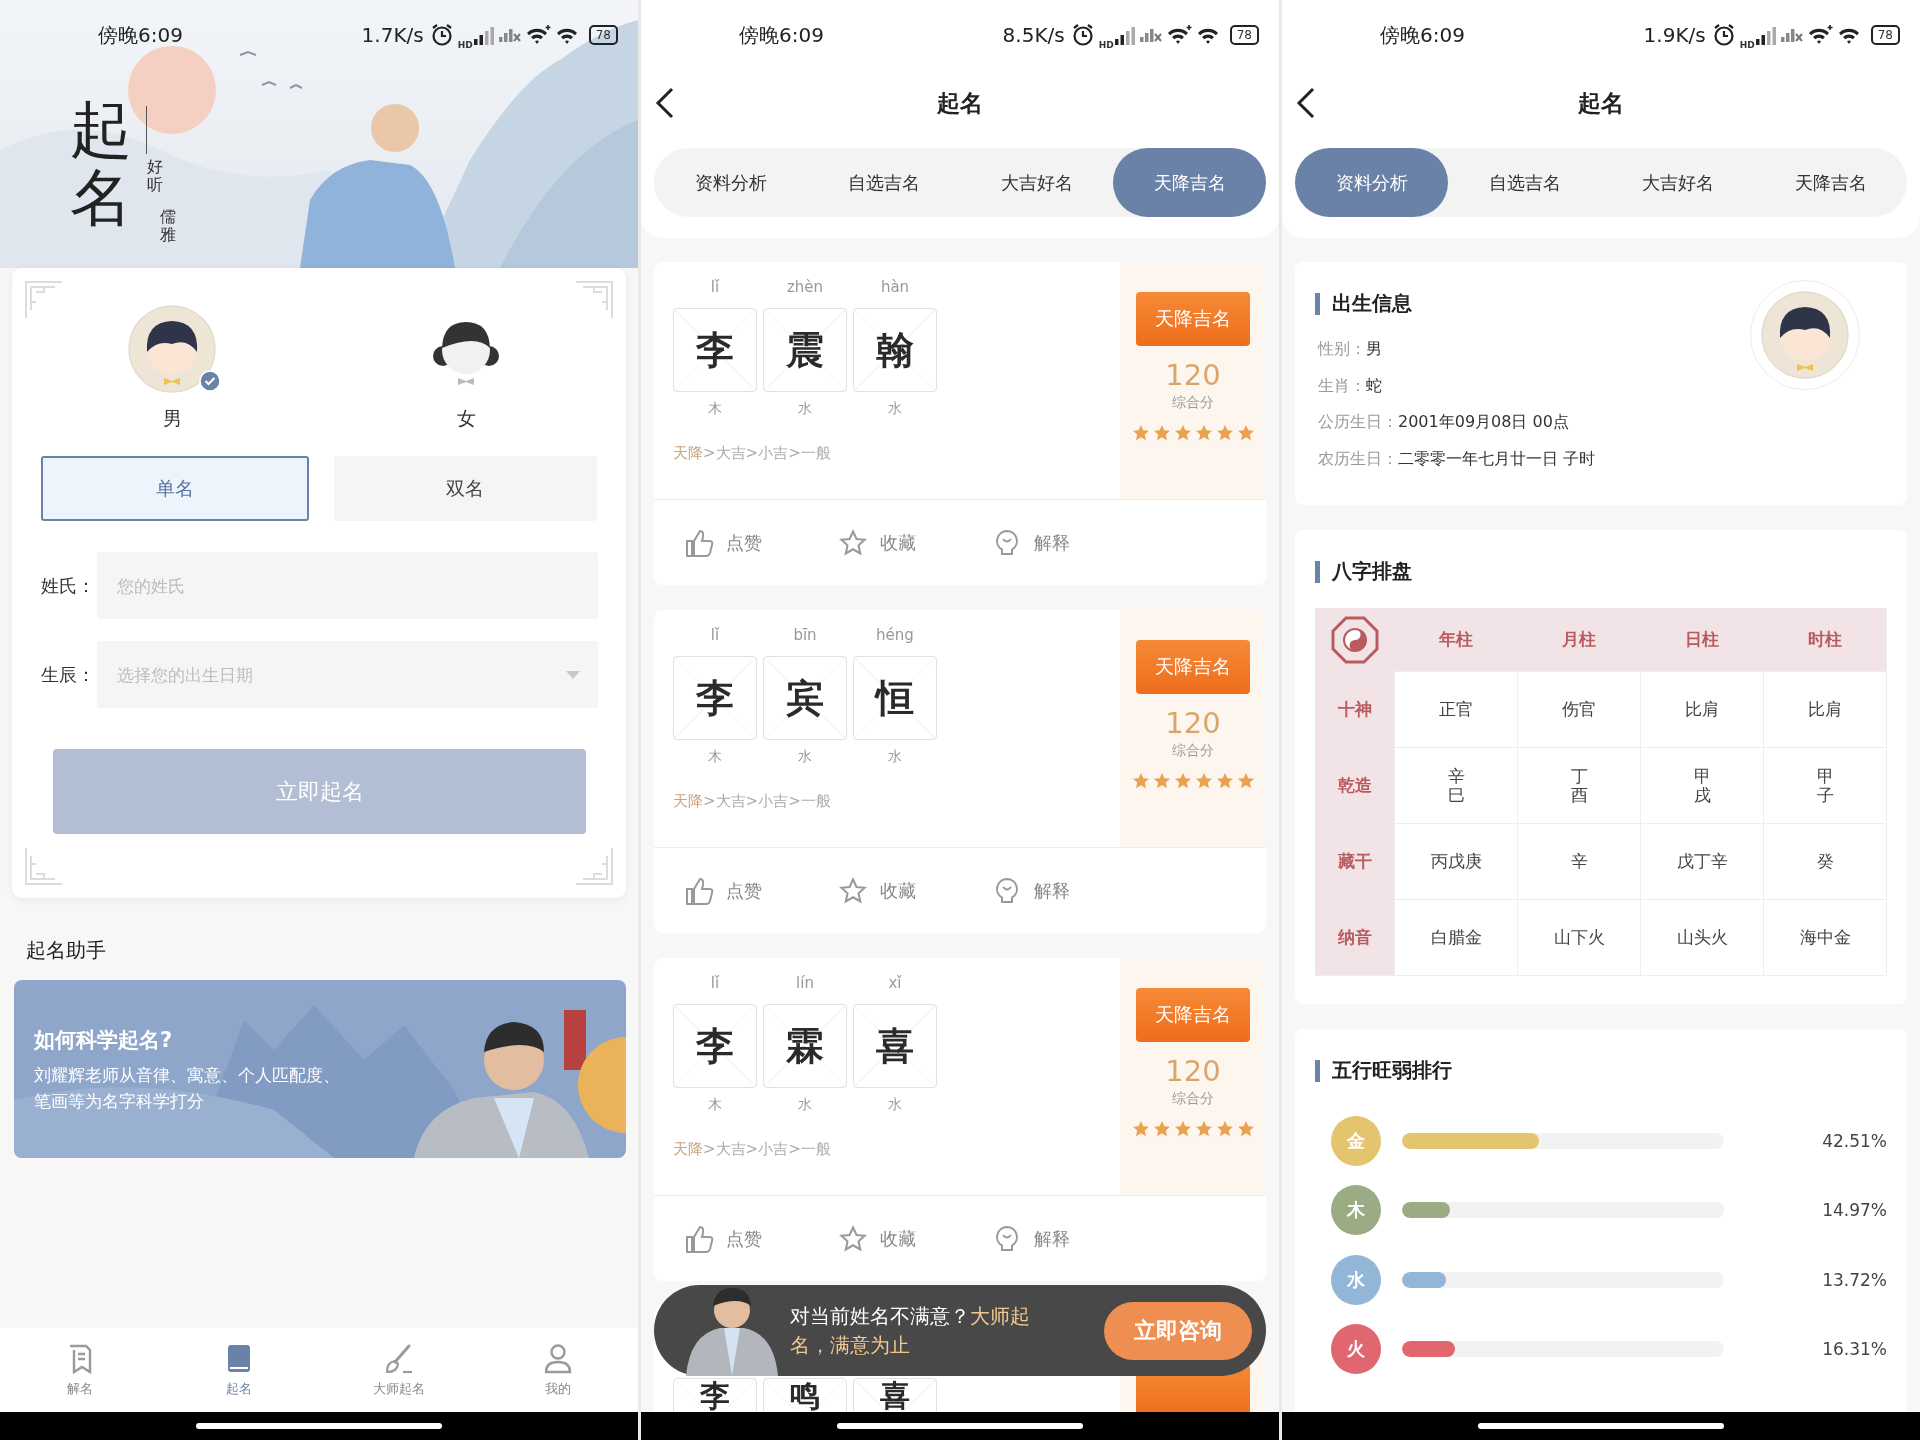 The width and height of the screenshot is (1920, 1440). Describe the element at coordinates (1372, 571) in the screenshot. I see `section-title: 八字排盘` at that location.